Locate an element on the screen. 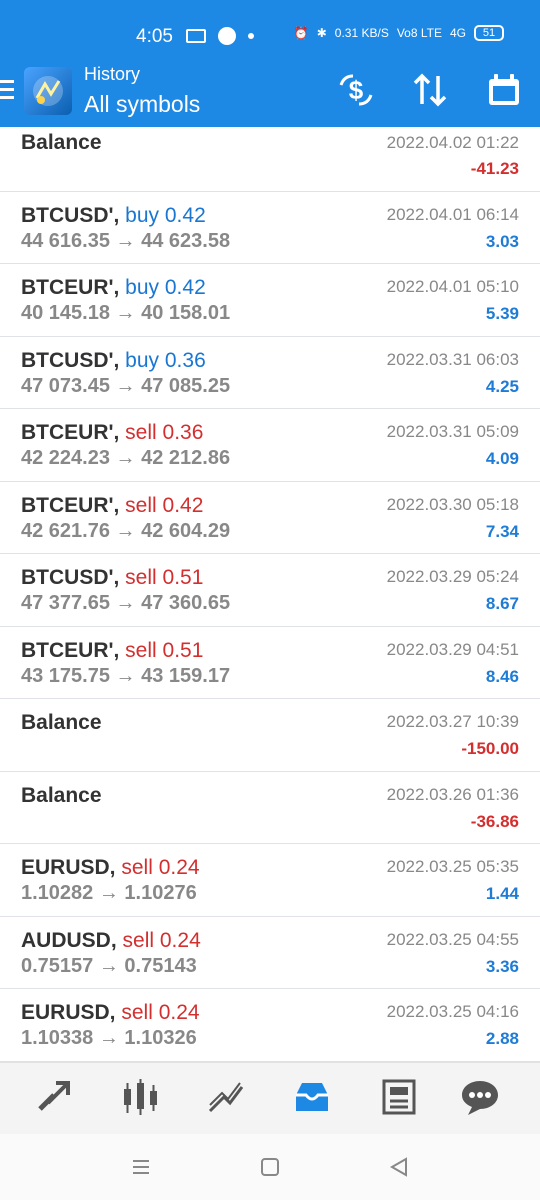  row-date: 2022.03.29 05:24 is located at coordinates (452, 576).